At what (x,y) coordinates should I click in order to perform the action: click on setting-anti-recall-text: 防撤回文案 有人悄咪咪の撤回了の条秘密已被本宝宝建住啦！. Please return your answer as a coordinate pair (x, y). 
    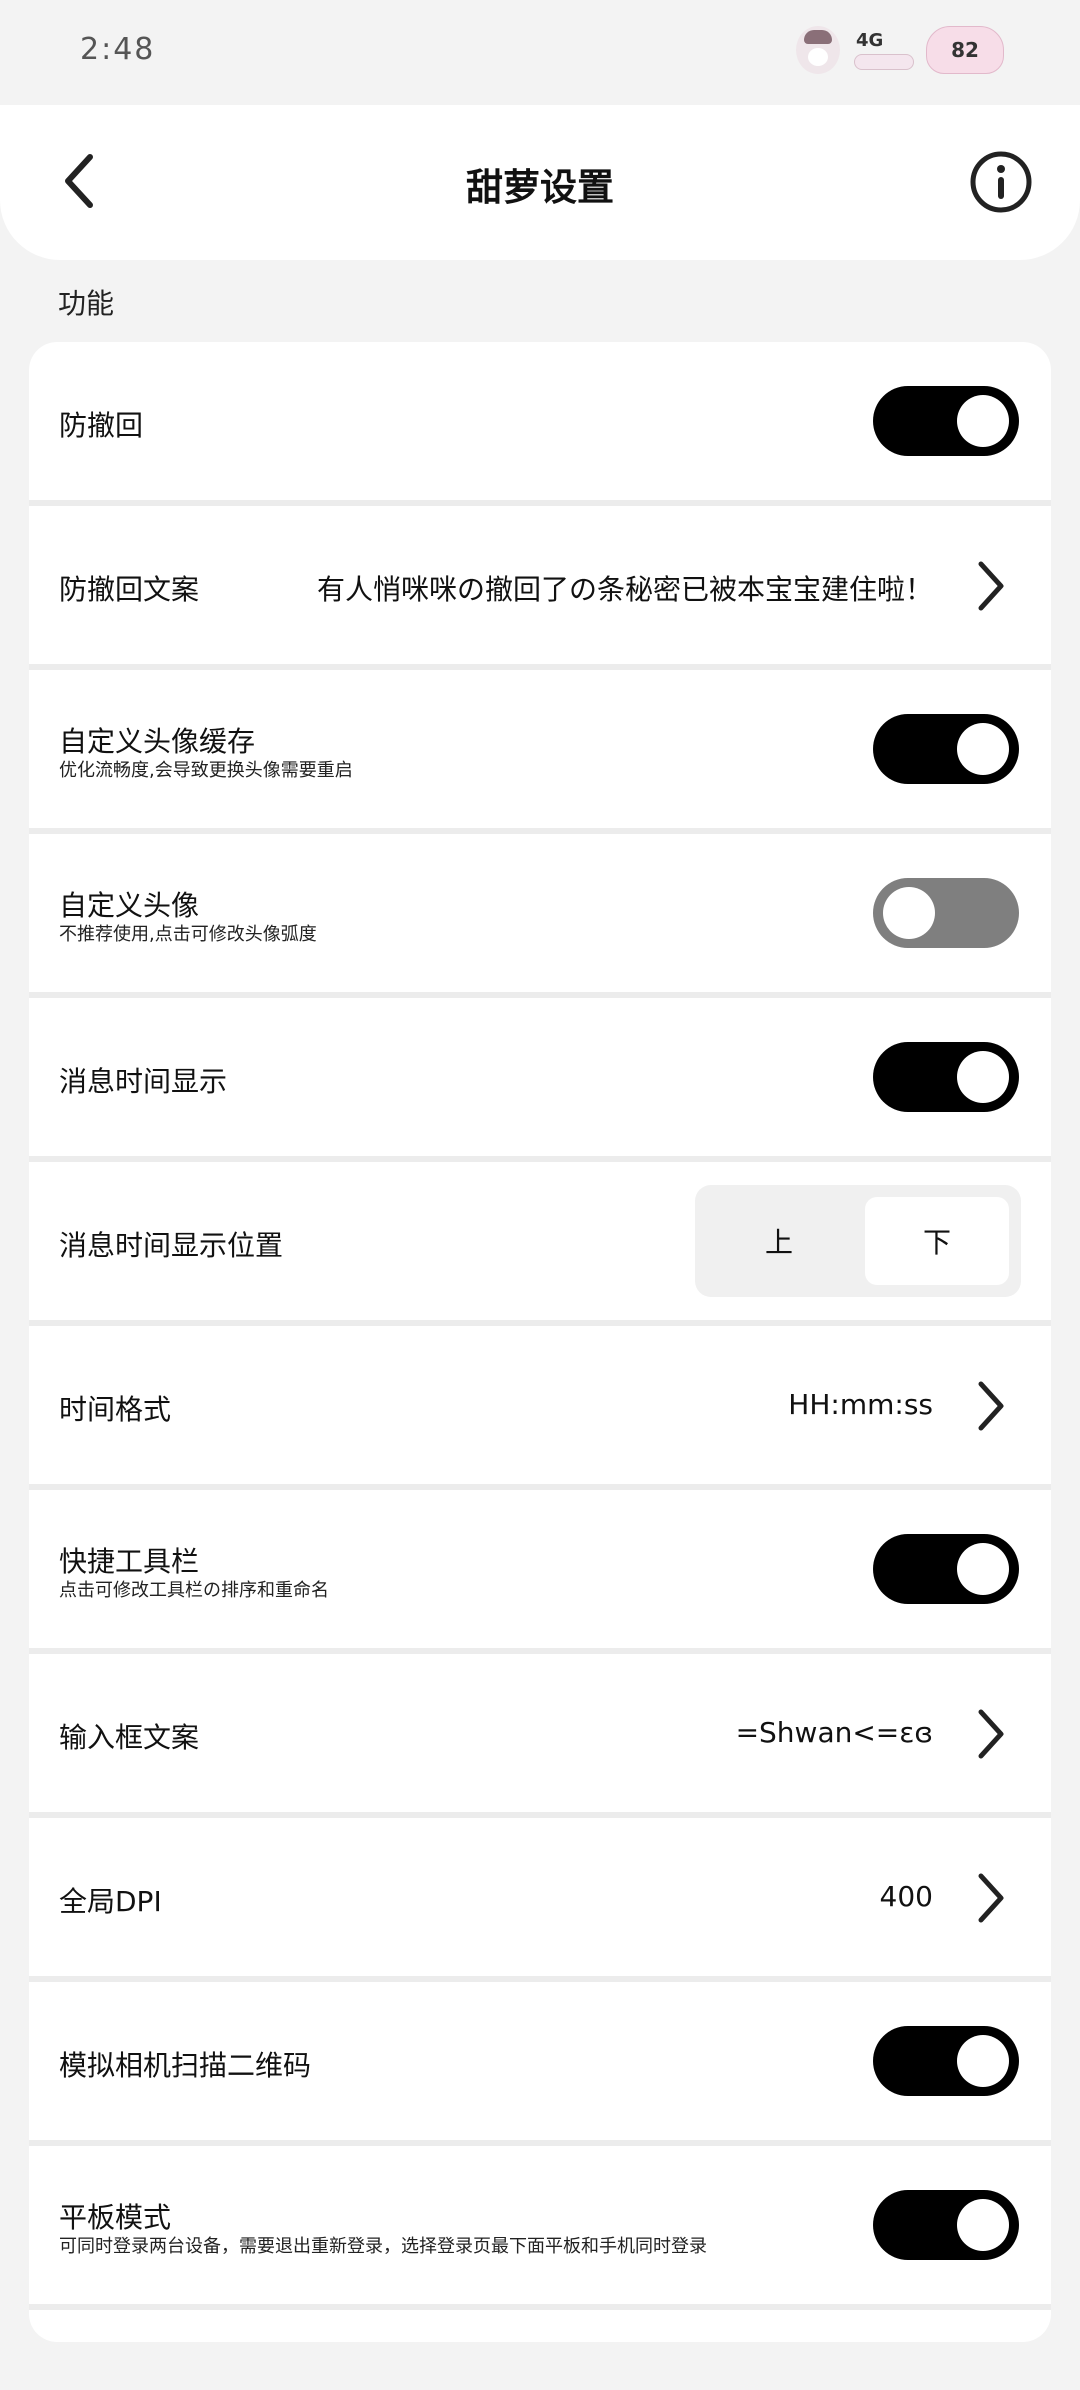
    Looking at the image, I should click on (540, 585).